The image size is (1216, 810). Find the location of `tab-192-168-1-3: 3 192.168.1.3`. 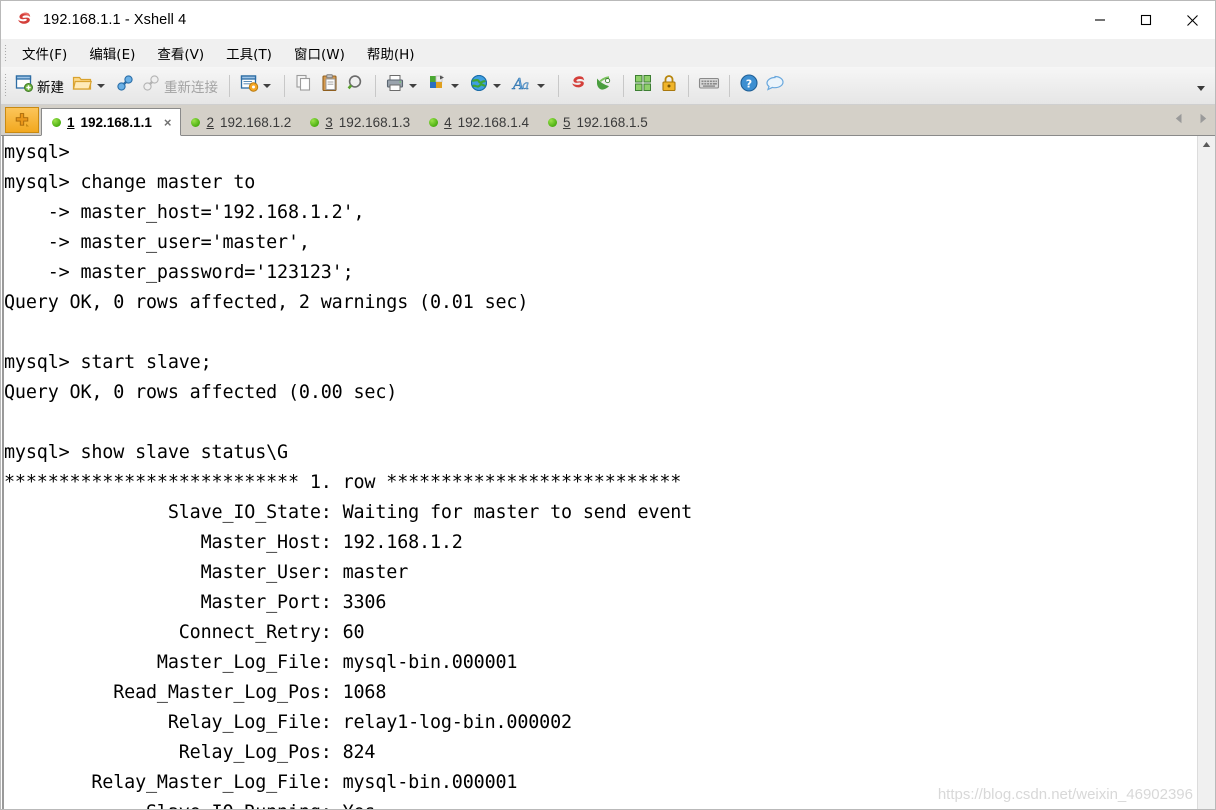

tab-192-168-1-3: 3 192.168.1.3 is located at coordinates (359, 122).